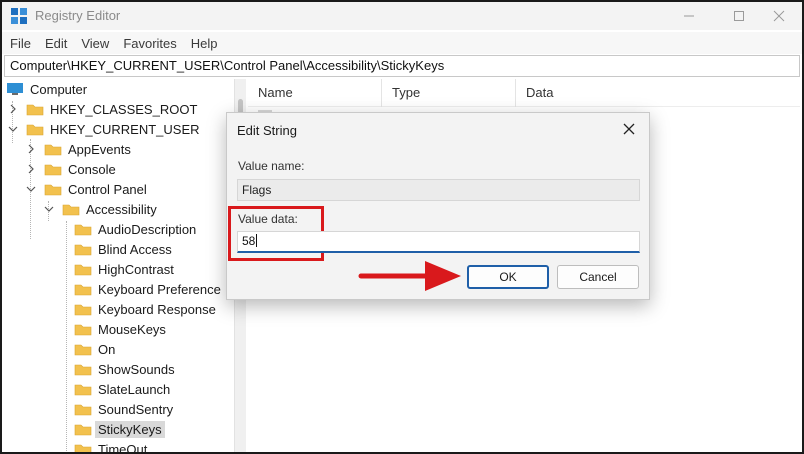 Image resolution: width=804 pixels, height=454 pixels. What do you see at coordinates (257, 240) in the screenshot?
I see `text-caret` at bounding box center [257, 240].